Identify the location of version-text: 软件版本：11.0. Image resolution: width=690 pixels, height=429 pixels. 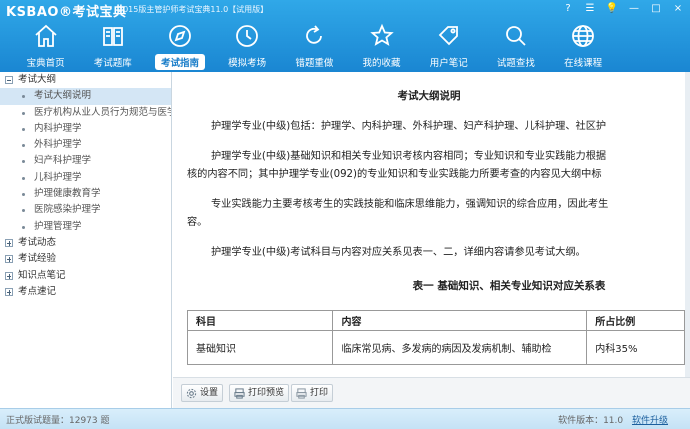
(591, 421).